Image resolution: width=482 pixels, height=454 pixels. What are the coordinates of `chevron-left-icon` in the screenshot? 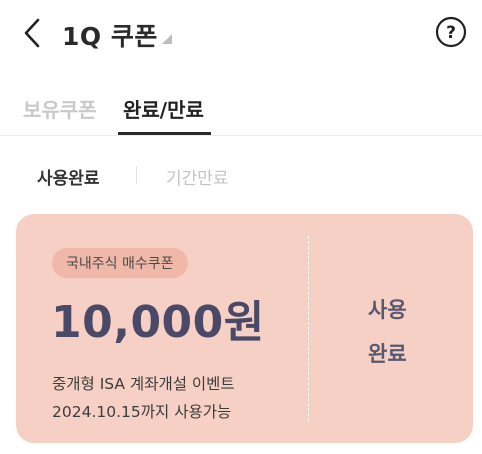 It's located at (32, 33).